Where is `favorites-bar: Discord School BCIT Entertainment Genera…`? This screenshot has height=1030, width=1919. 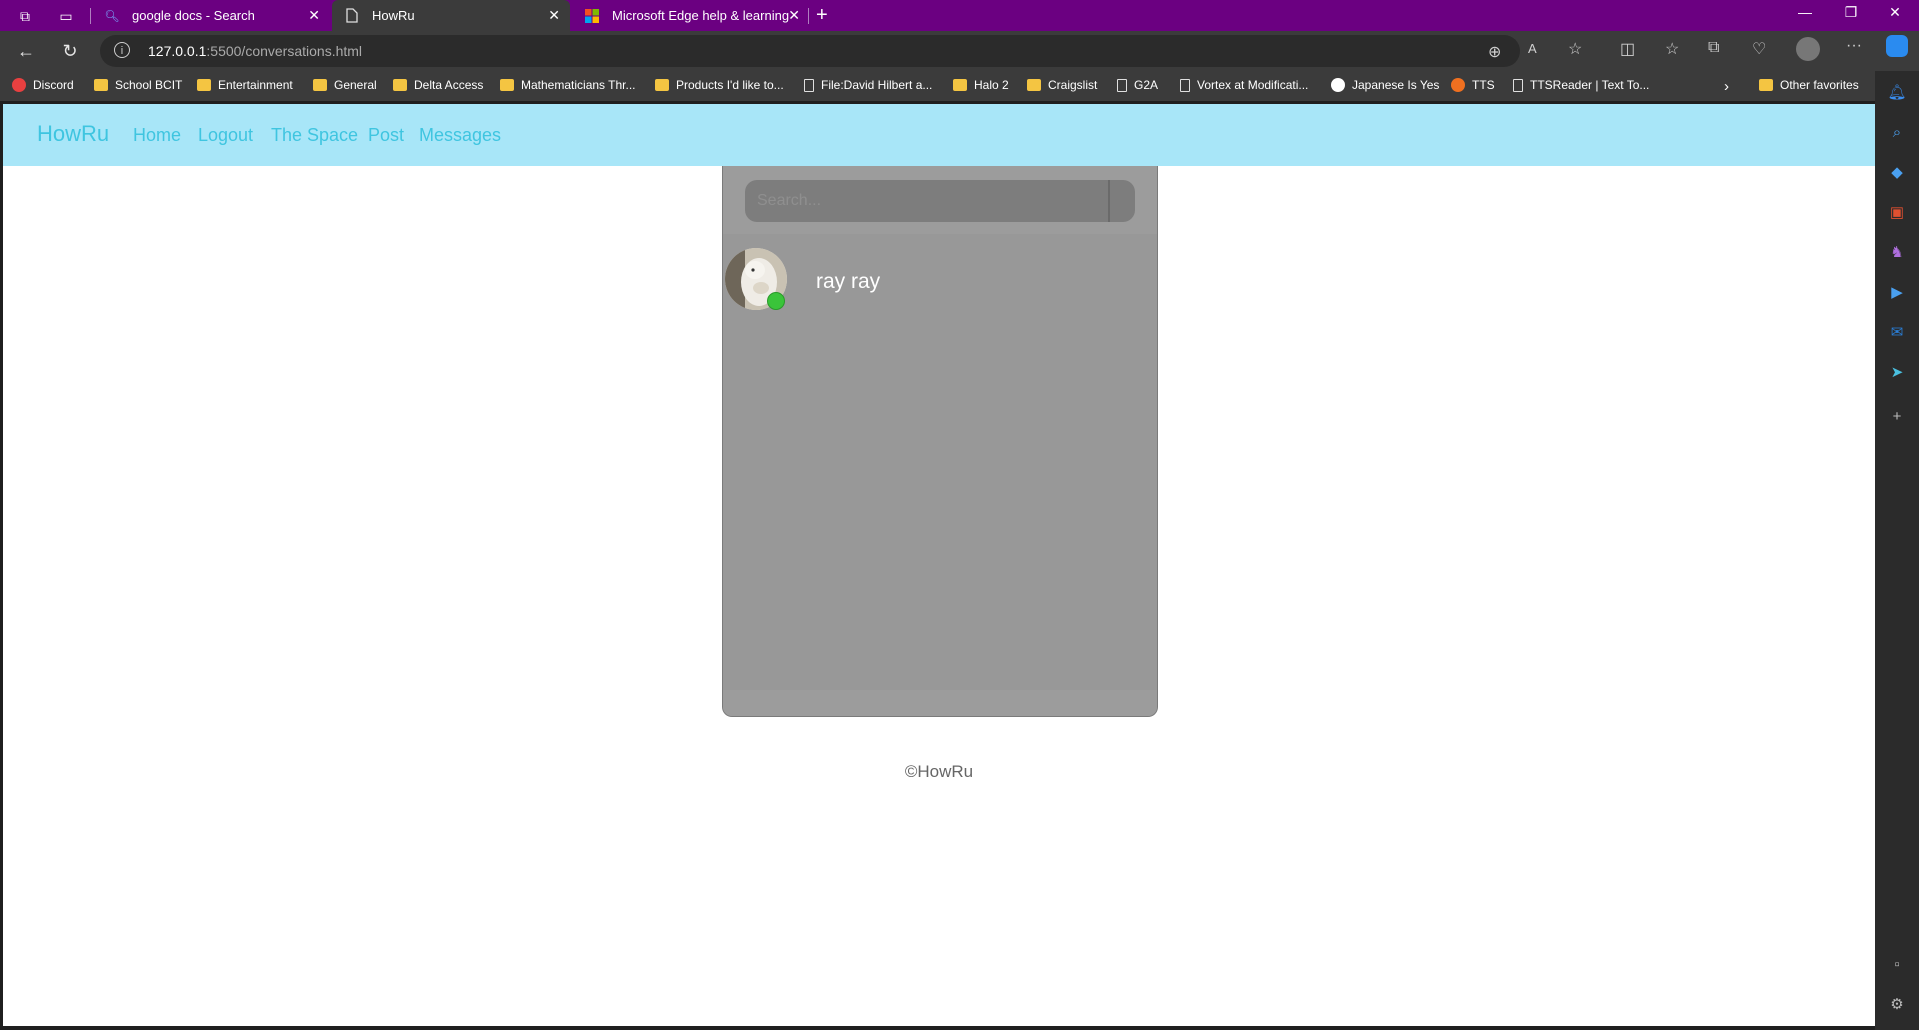
favorites-bar: Discord School BCIT Entertainment Genera… is located at coordinates (959, 86).